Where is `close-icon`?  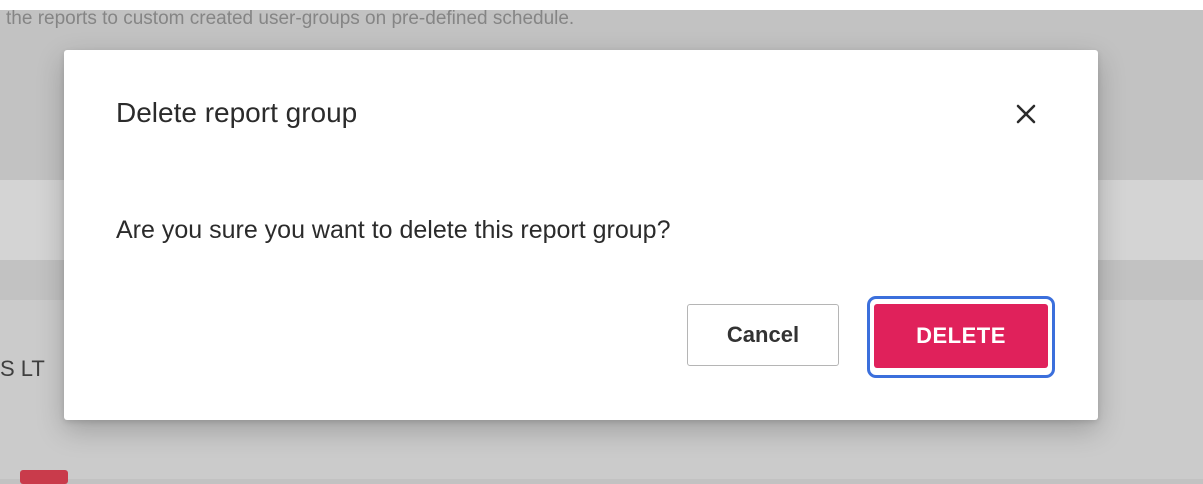 close-icon is located at coordinates (1026, 114).